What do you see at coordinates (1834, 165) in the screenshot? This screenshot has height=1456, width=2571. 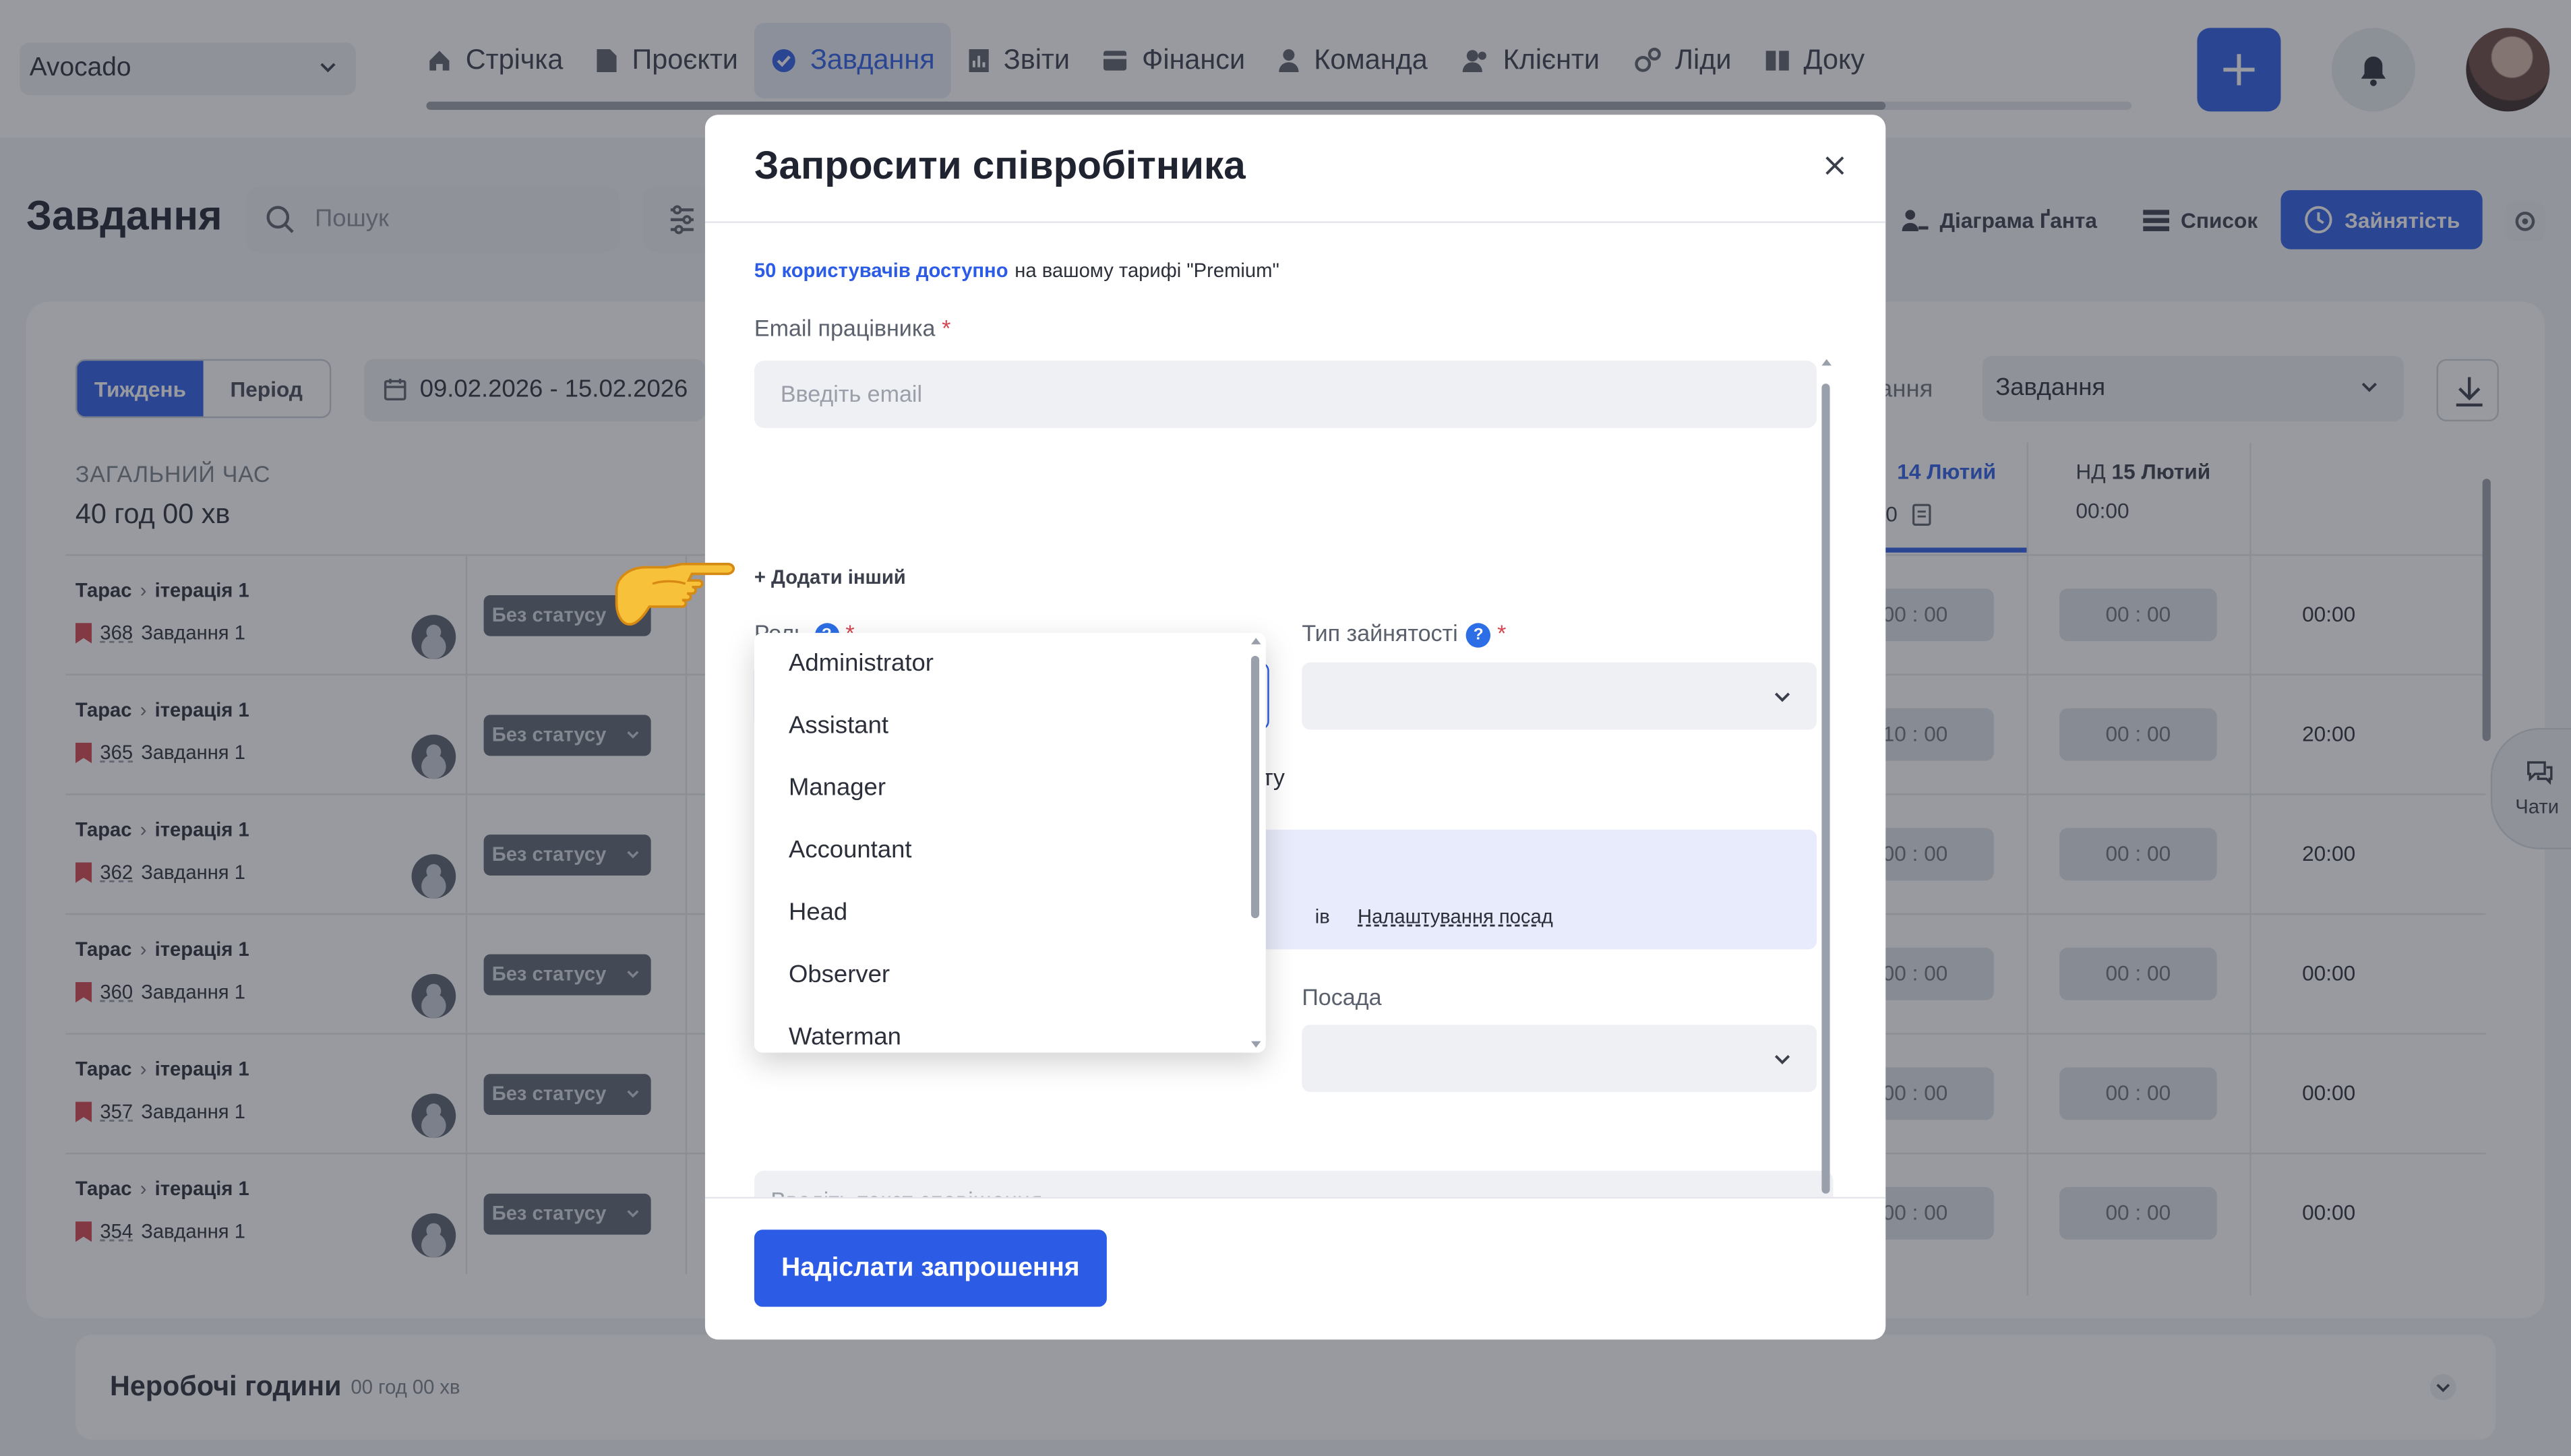 I see `close-icon` at bounding box center [1834, 165].